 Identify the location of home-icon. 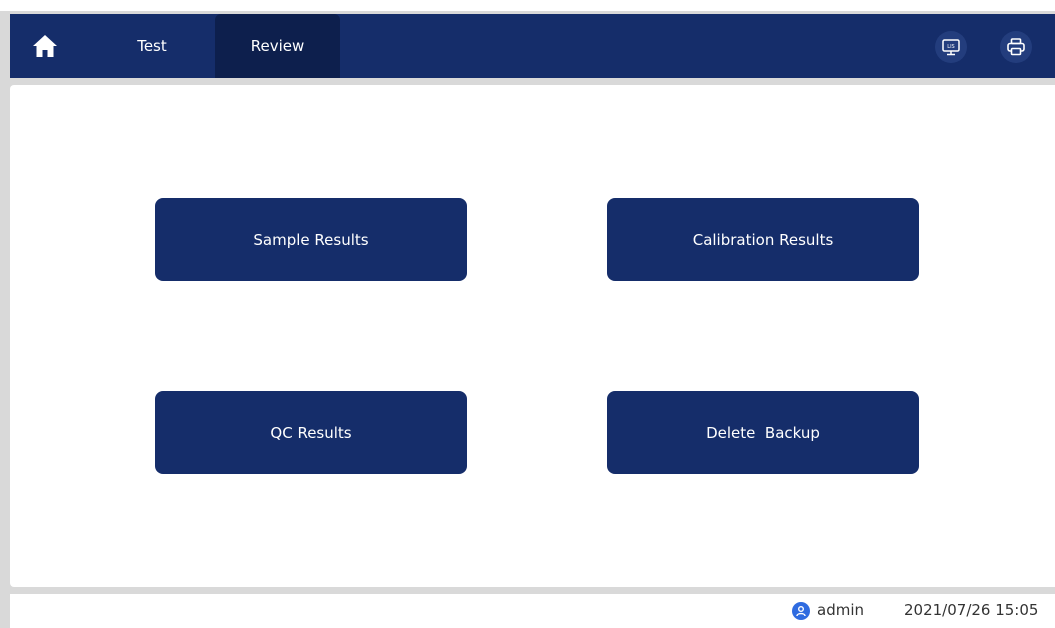
(45, 46).